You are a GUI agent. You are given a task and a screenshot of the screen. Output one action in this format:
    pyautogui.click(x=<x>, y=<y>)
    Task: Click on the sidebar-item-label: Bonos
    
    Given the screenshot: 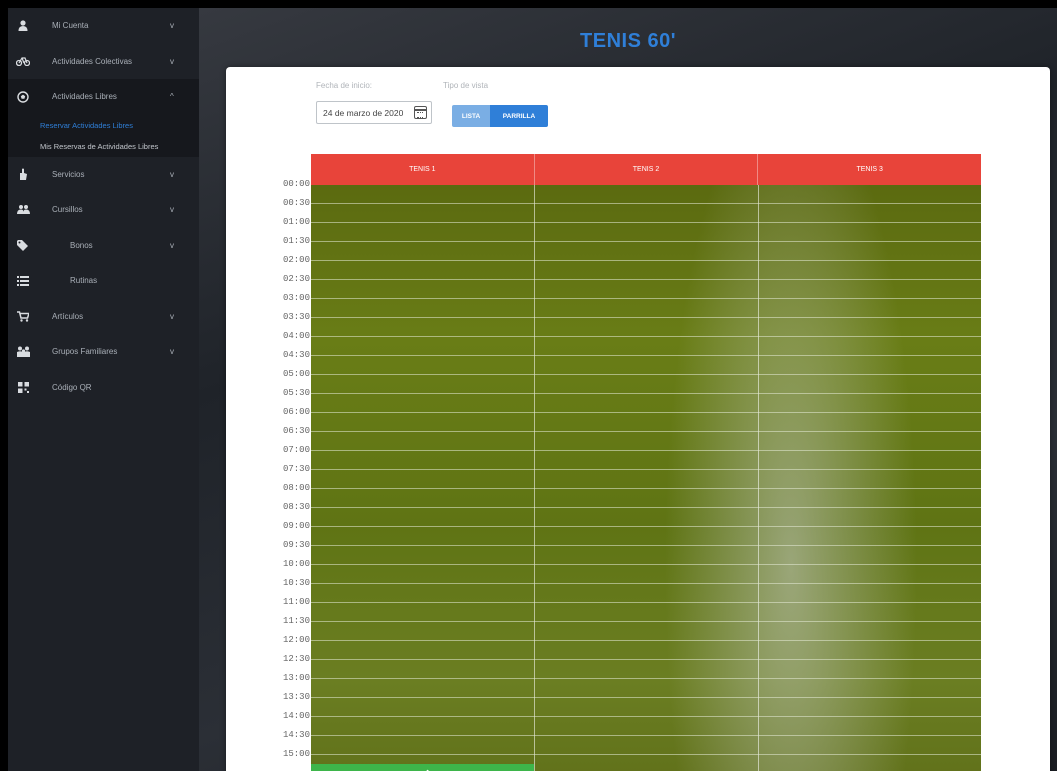 What is the action you would take?
    pyautogui.click(x=81, y=245)
    